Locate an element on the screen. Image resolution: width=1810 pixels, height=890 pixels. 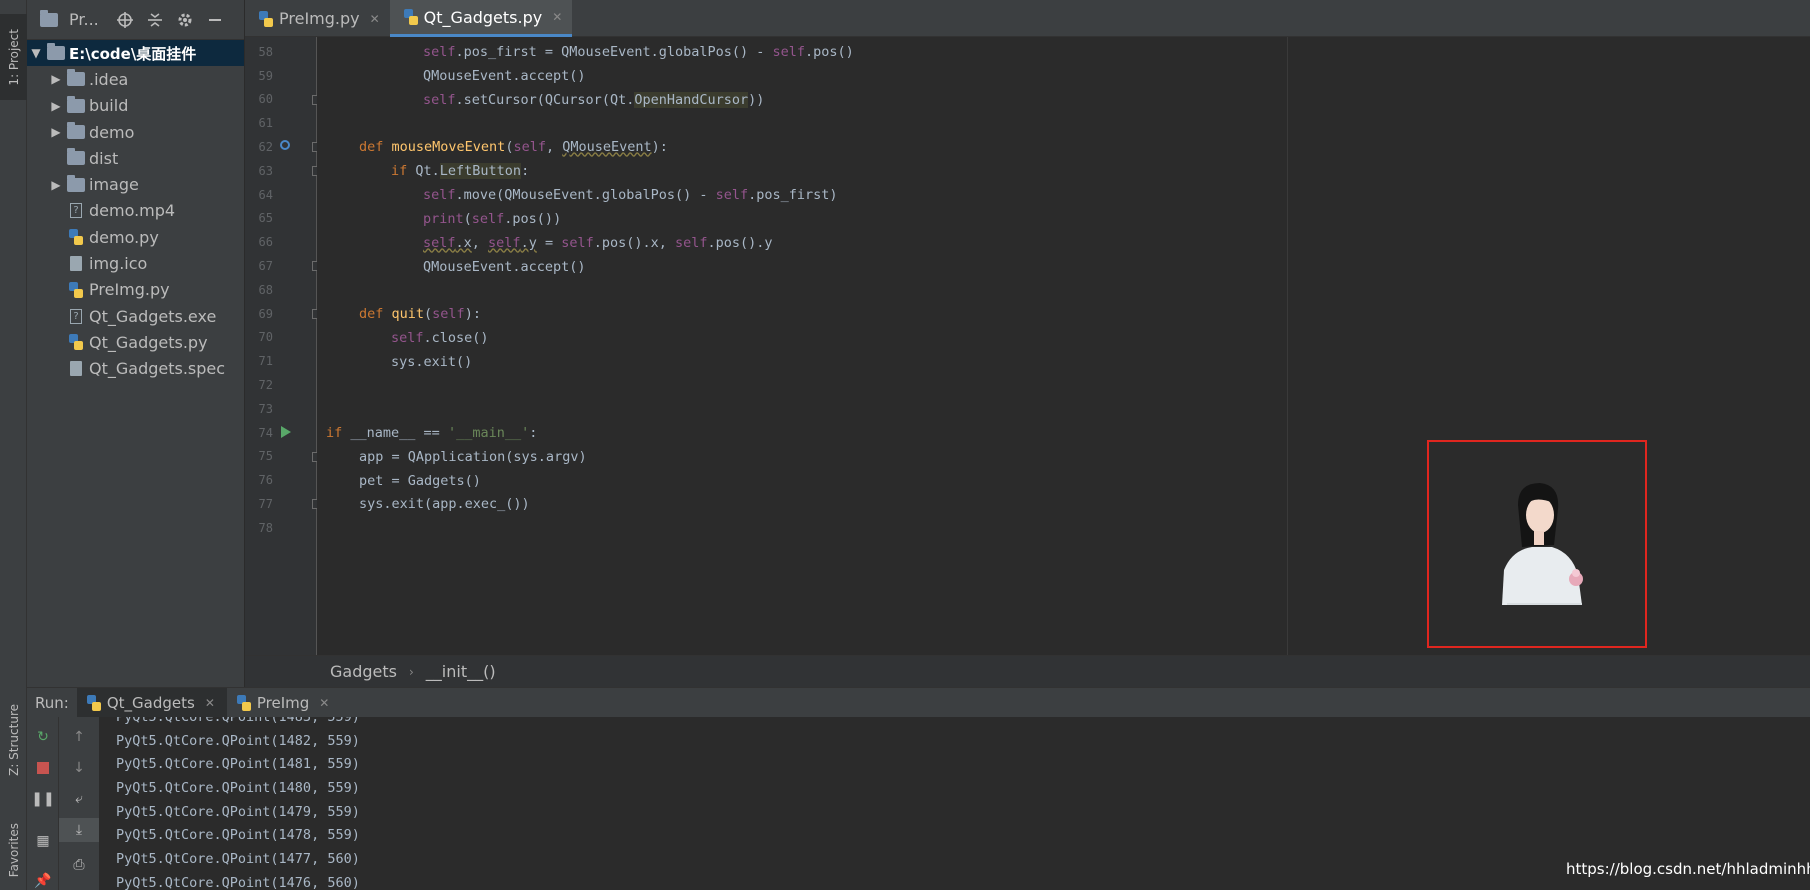
pause-icon: ❚❚ is located at coordinates (43, 799).